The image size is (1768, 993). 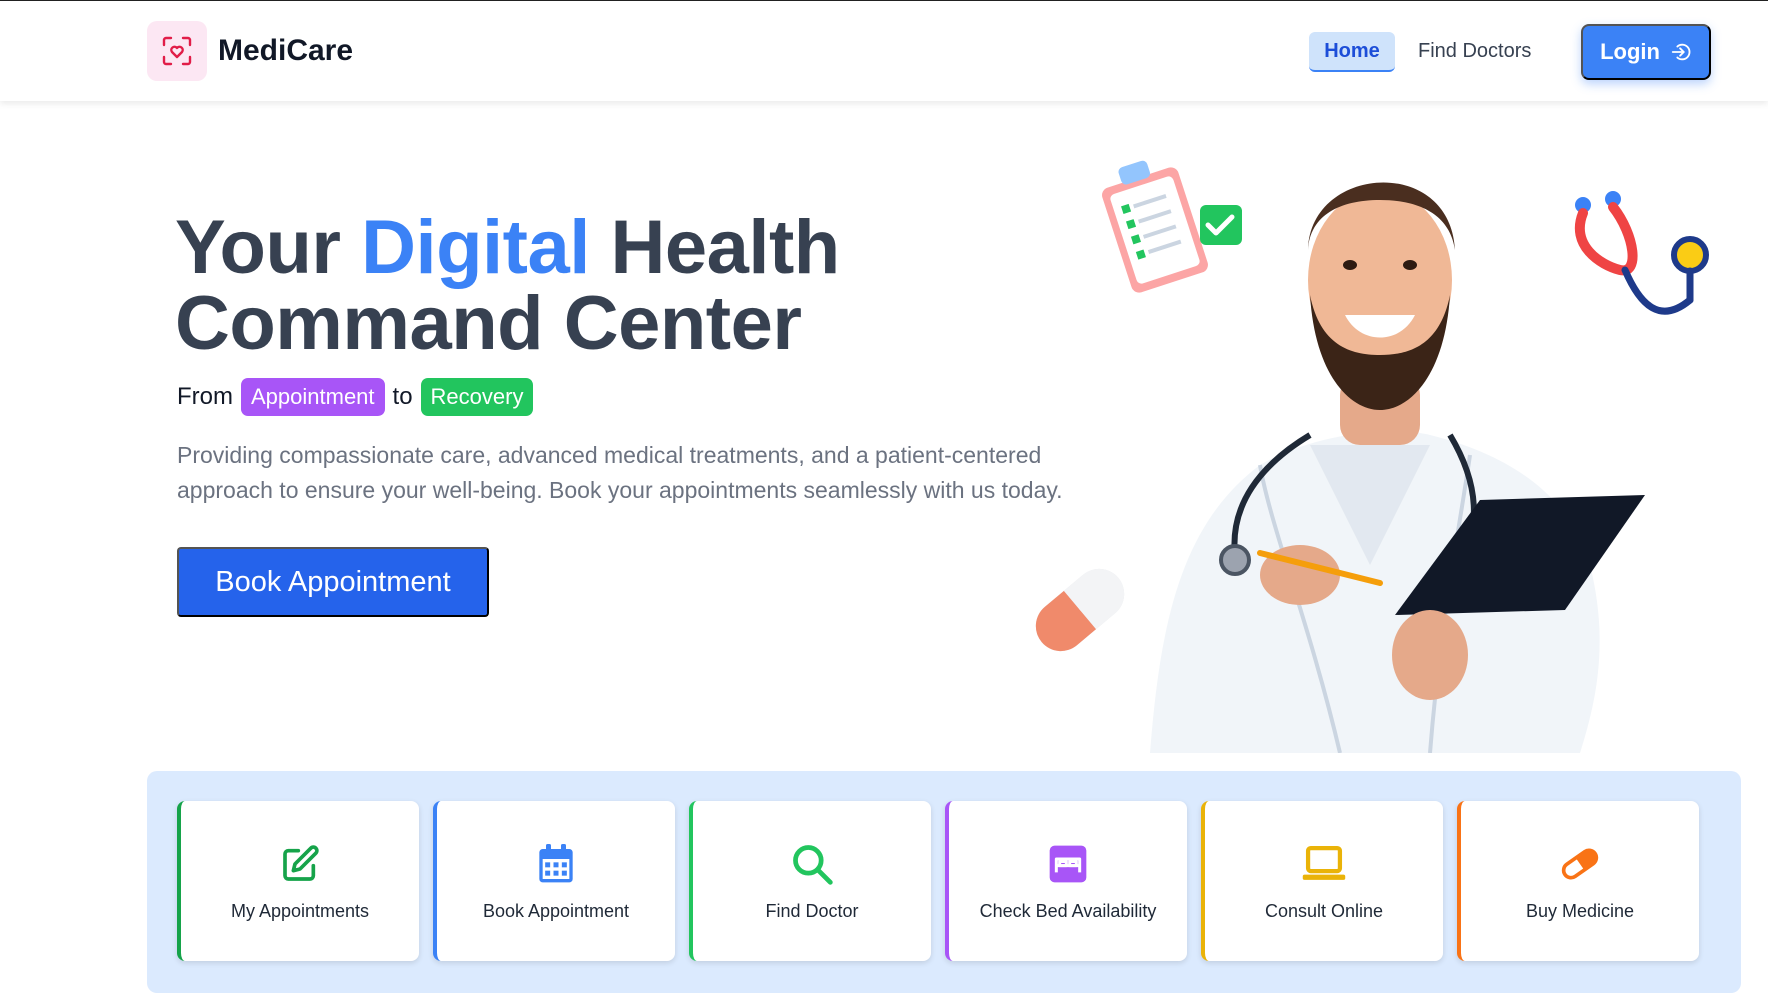 I want to click on hero-title-accent: Digital, so click(x=475, y=247).